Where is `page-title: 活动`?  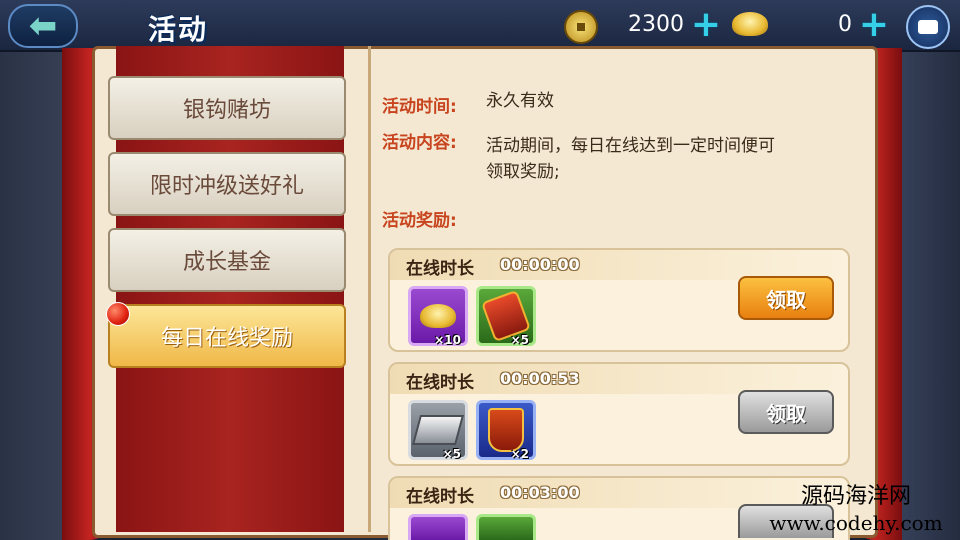 page-title: 活动 is located at coordinates (178, 29).